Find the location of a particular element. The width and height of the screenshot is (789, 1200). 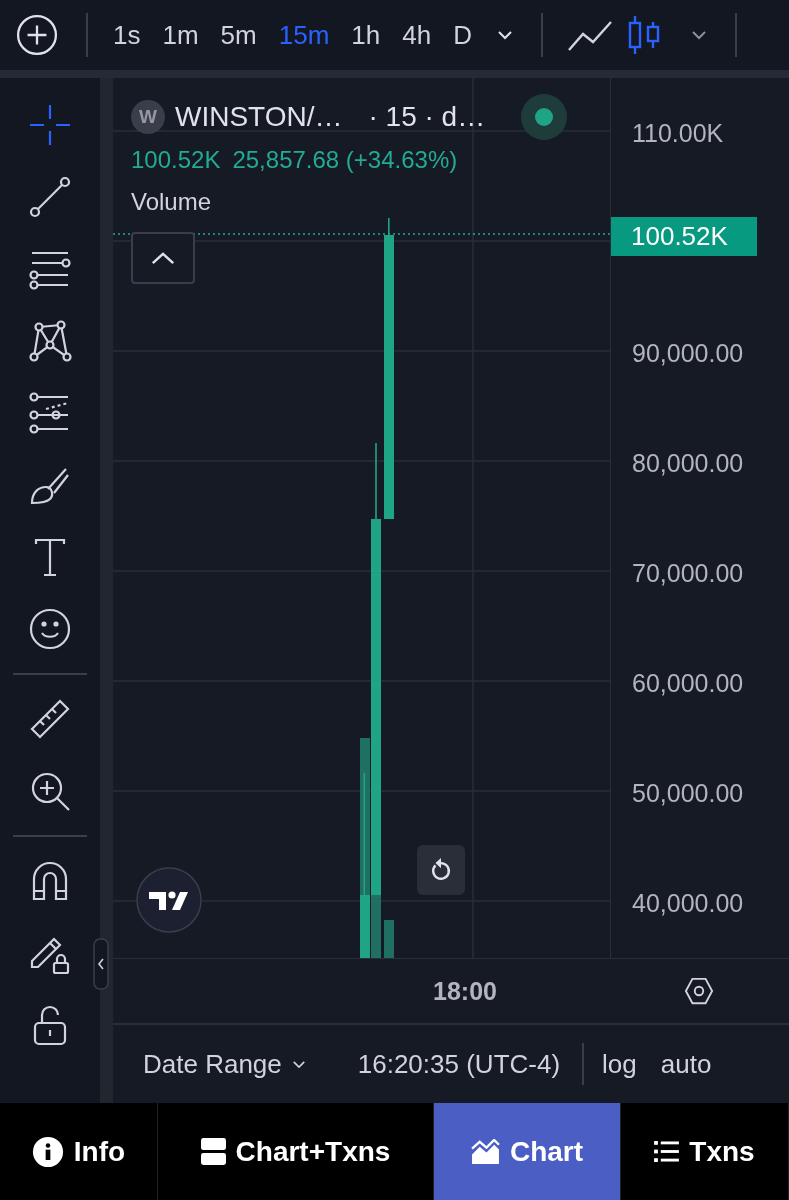

last-price-tag: 100.52K is located at coordinates (684, 236).